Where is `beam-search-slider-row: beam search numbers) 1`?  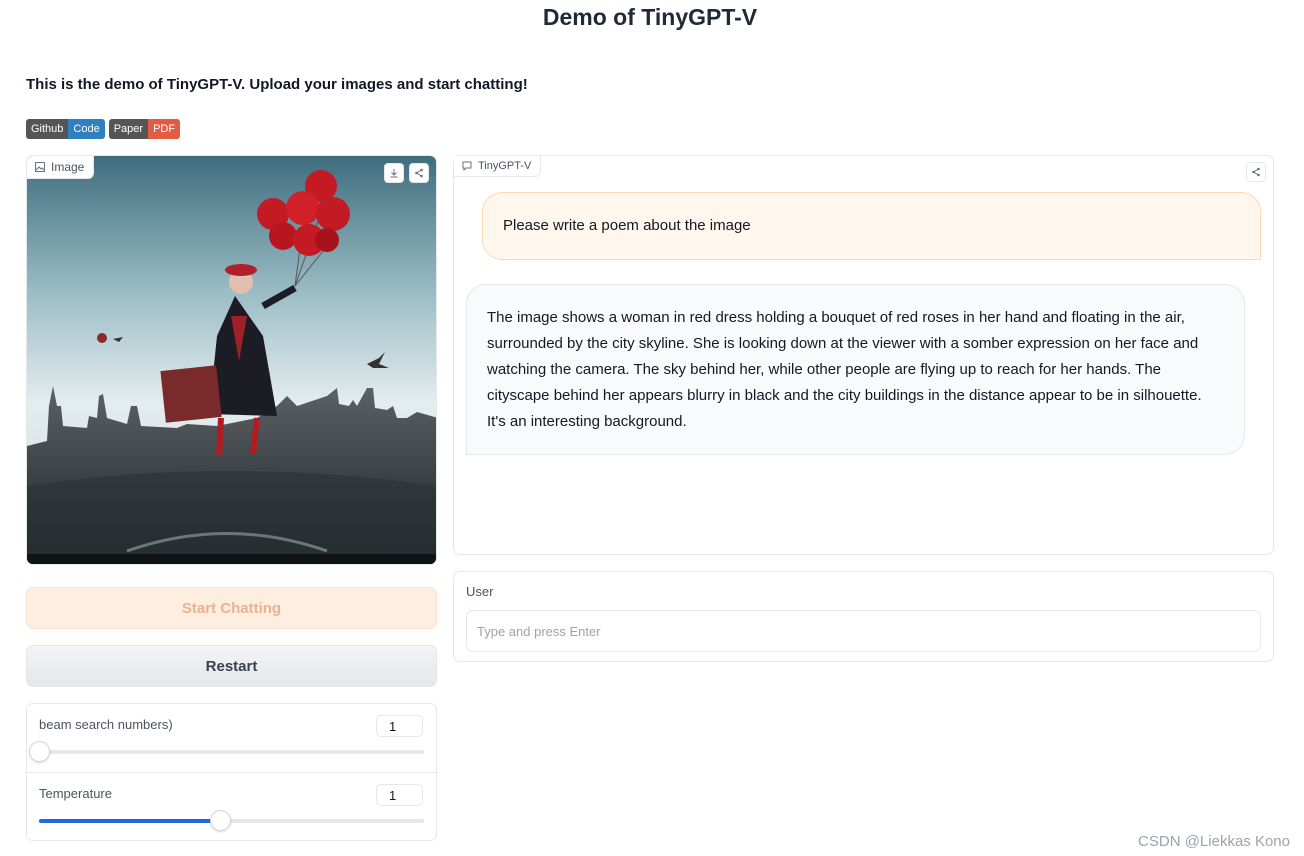 beam-search-slider-row: beam search numbers) 1 is located at coordinates (231, 738).